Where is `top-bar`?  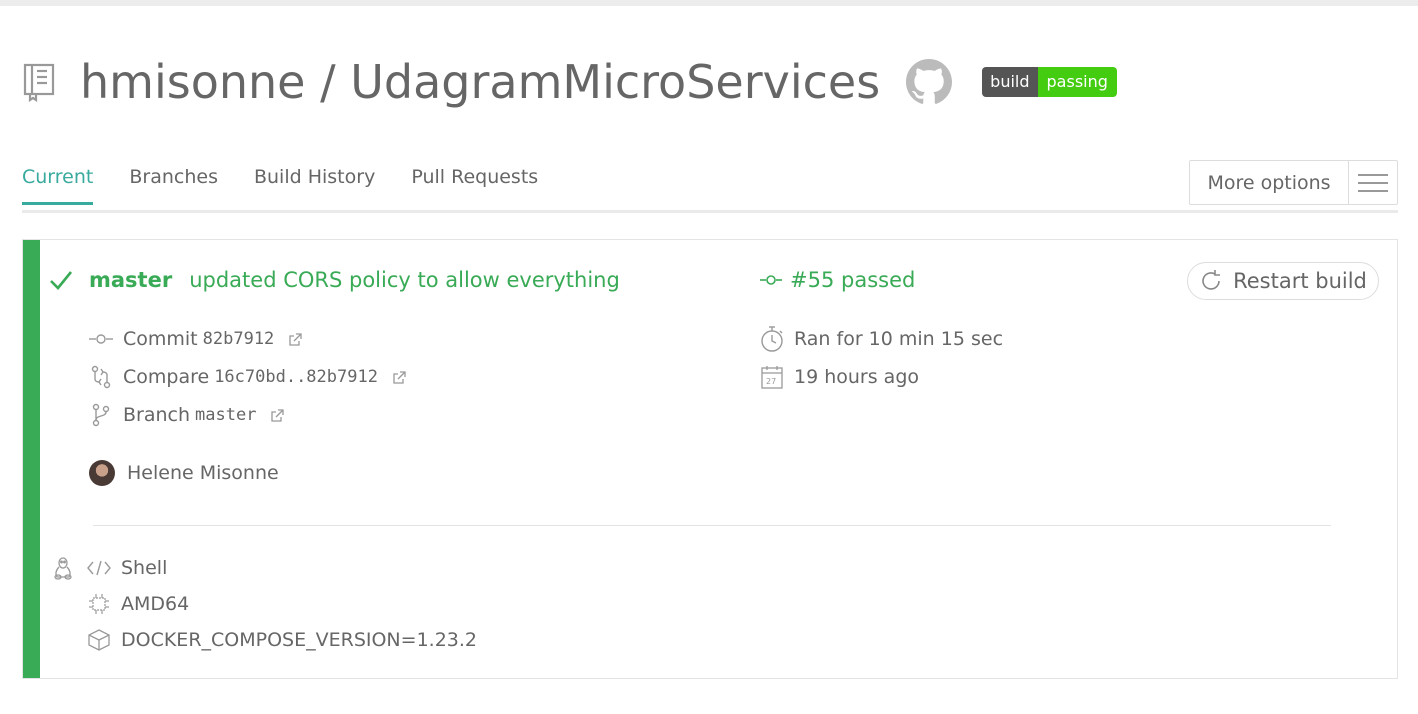
top-bar is located at coordinates (709, 3).